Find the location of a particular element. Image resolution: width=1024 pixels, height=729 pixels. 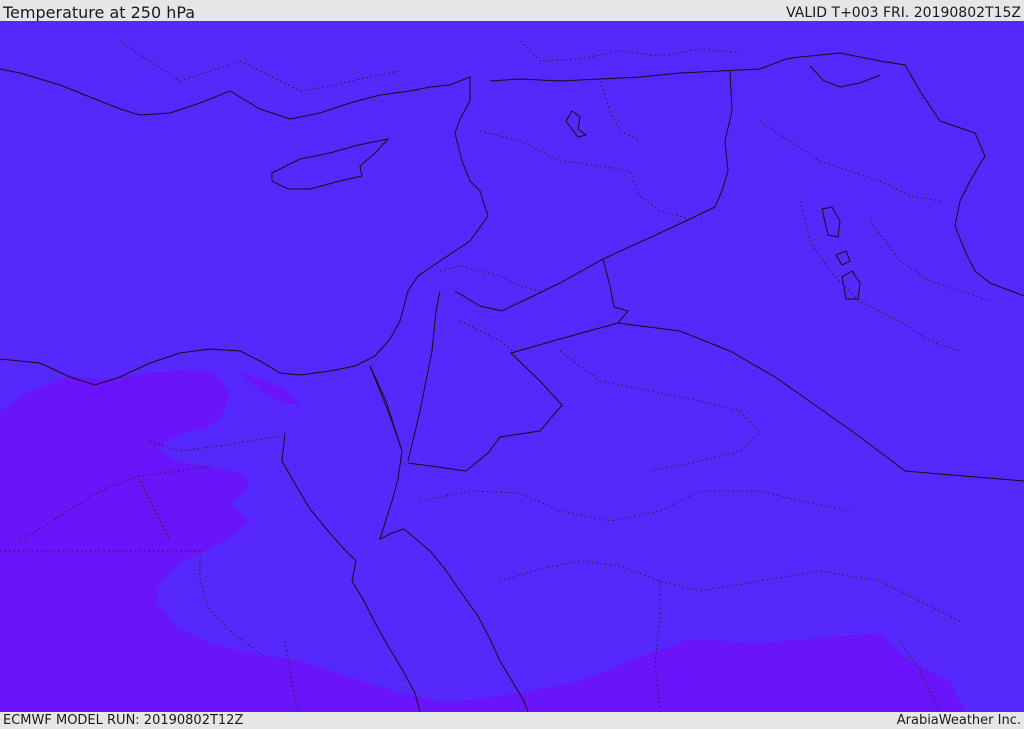

valid-time: VALID T+003 FRI. 20190802T15Z is located at coordinates (903, 13).